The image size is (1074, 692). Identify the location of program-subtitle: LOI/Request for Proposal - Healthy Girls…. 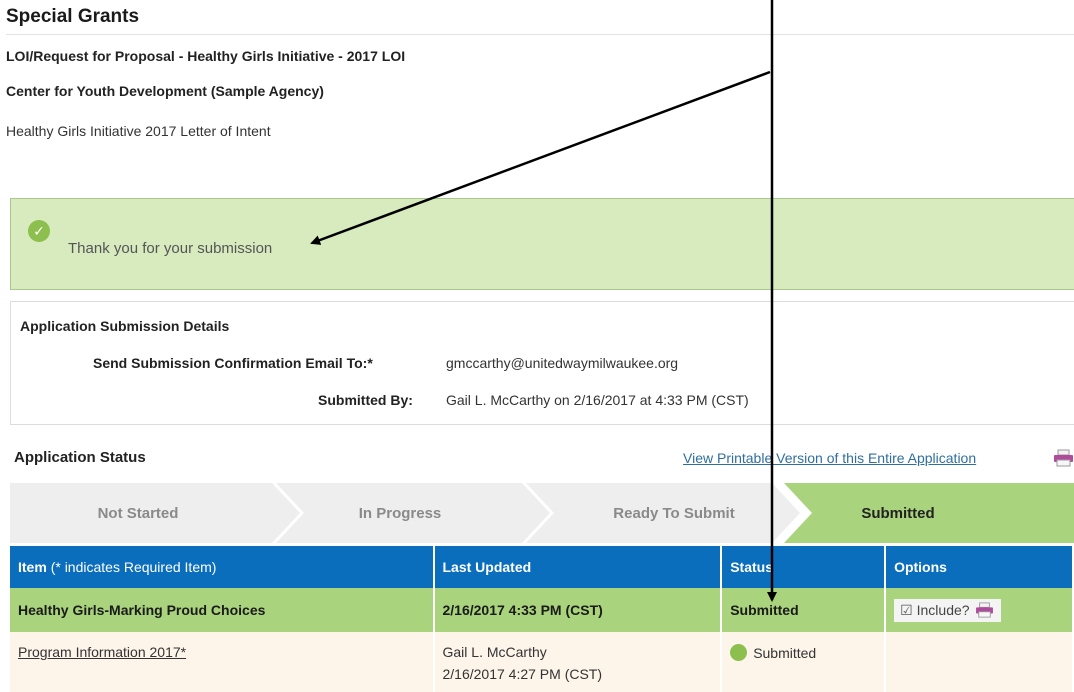
(206, 56).